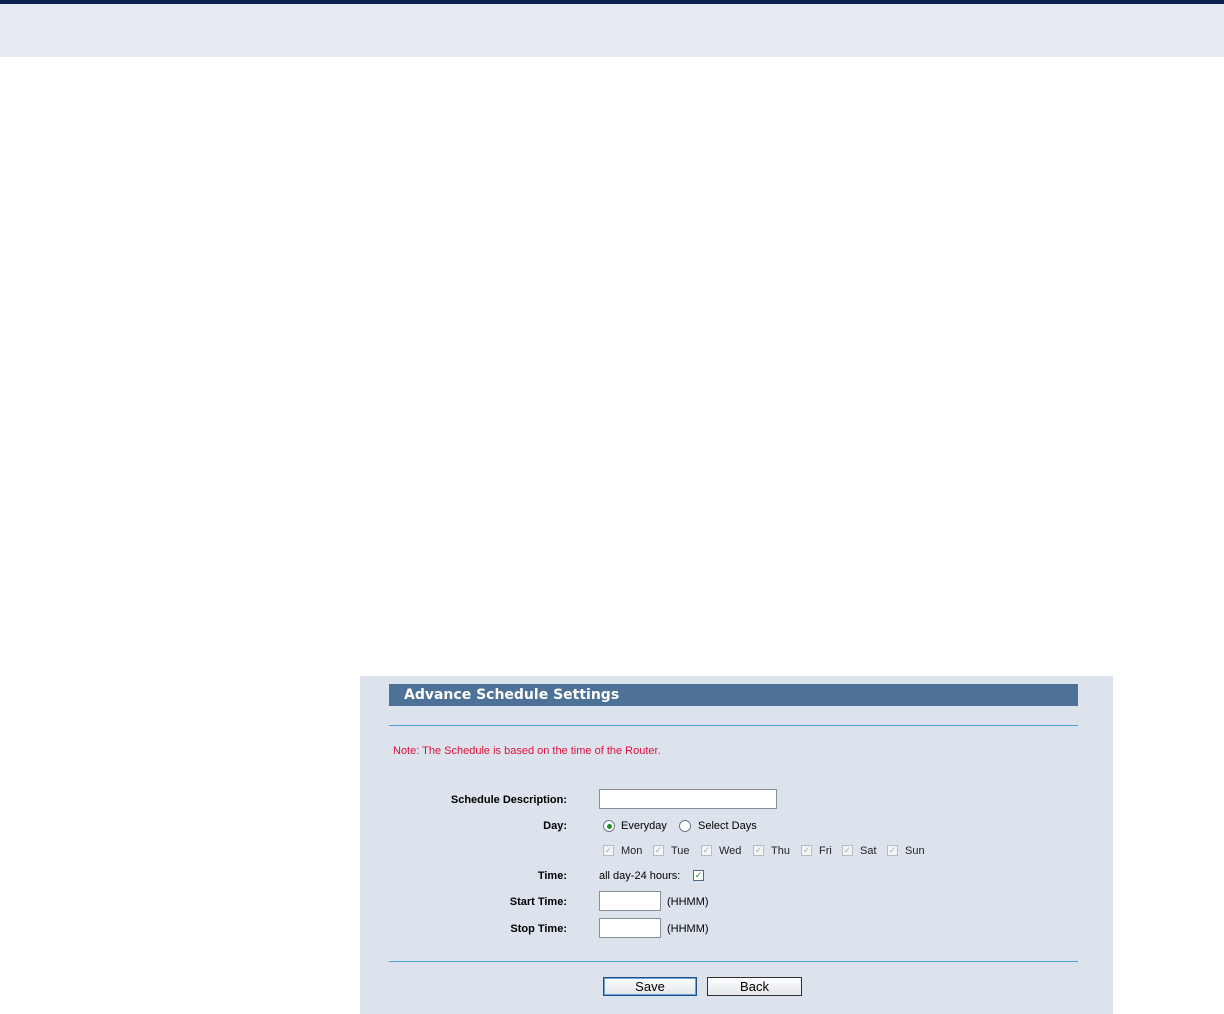 The image size is (1224, 1014). I want to click on day-label-sun: Sun, so click(915, 851).